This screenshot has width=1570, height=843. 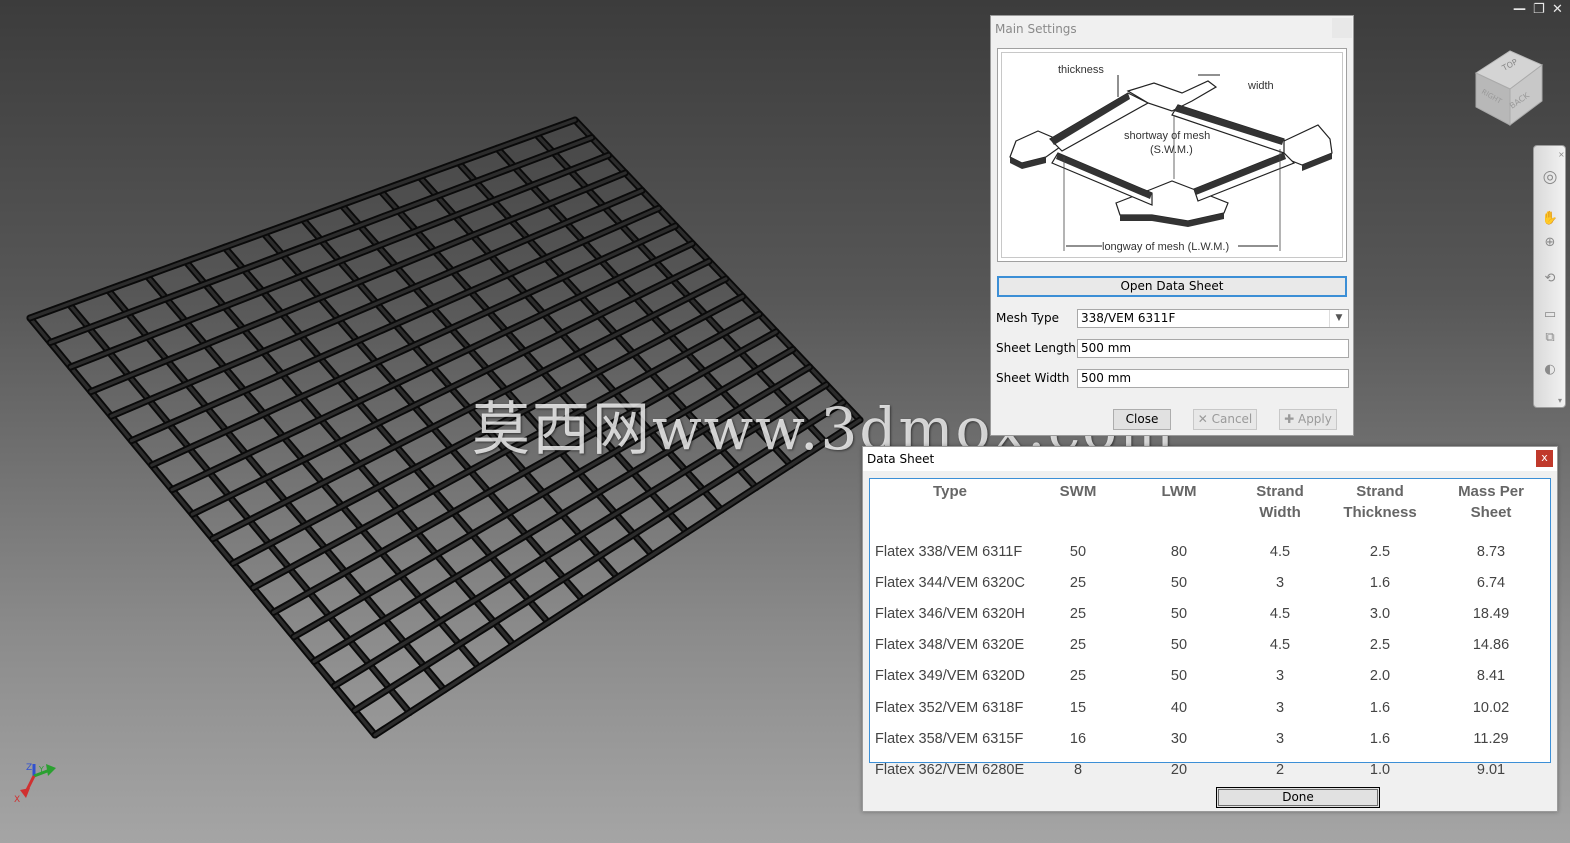 I want to click on view-face-icon: ⧉, so click(x=1550, y=338).